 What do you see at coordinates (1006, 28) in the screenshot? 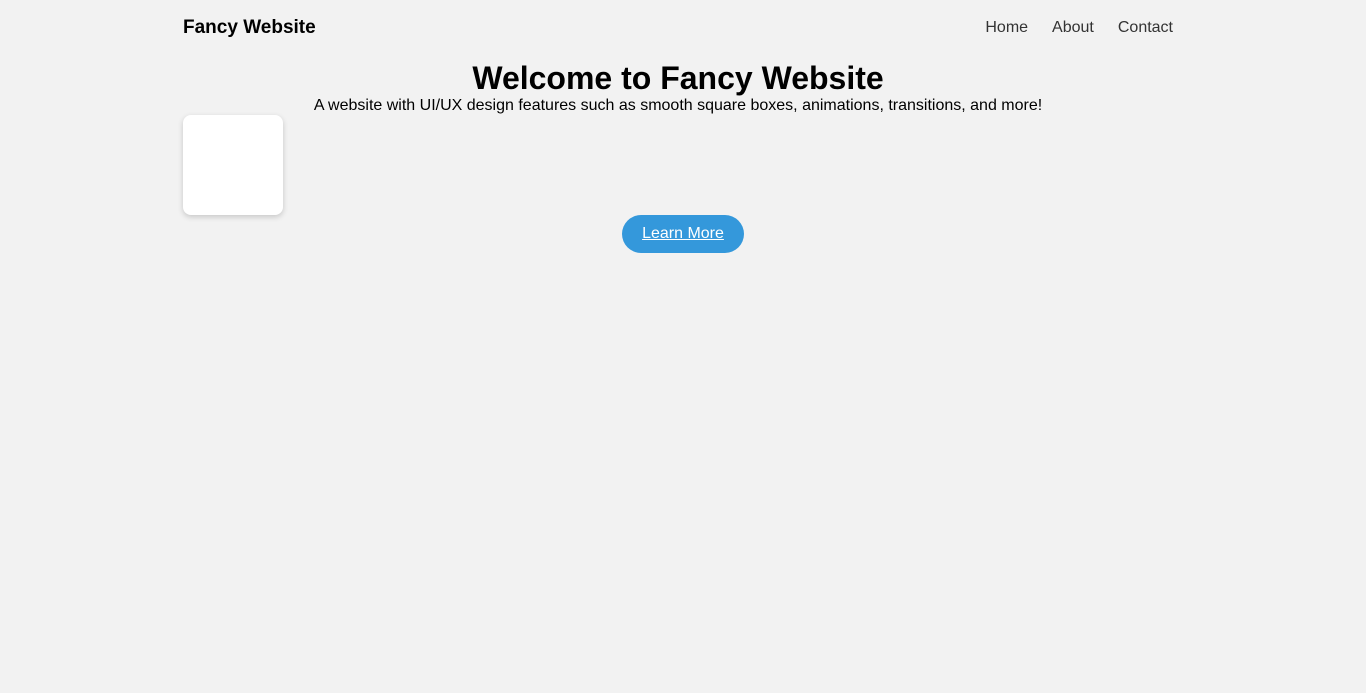
I see `nav-link-home: Home` at bounding box center [1006, 28].